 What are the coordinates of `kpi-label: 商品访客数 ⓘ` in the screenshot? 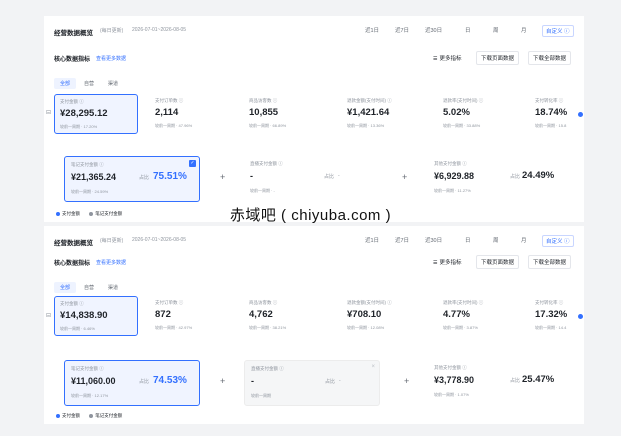 It's located at (263, 100).